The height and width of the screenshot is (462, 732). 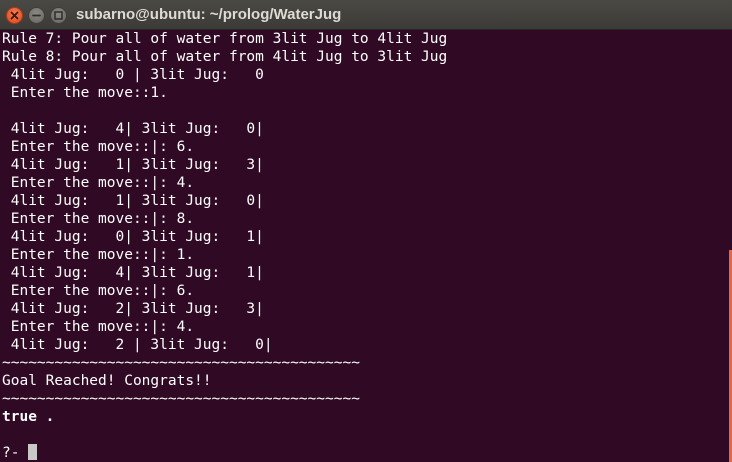 I want to click on close-button, so click(x=14, y=15).